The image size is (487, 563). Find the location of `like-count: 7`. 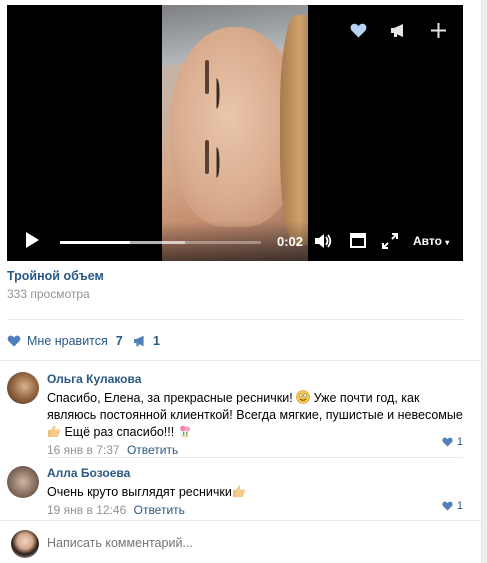

like-count: 7 is located at coordinates (119, 341).